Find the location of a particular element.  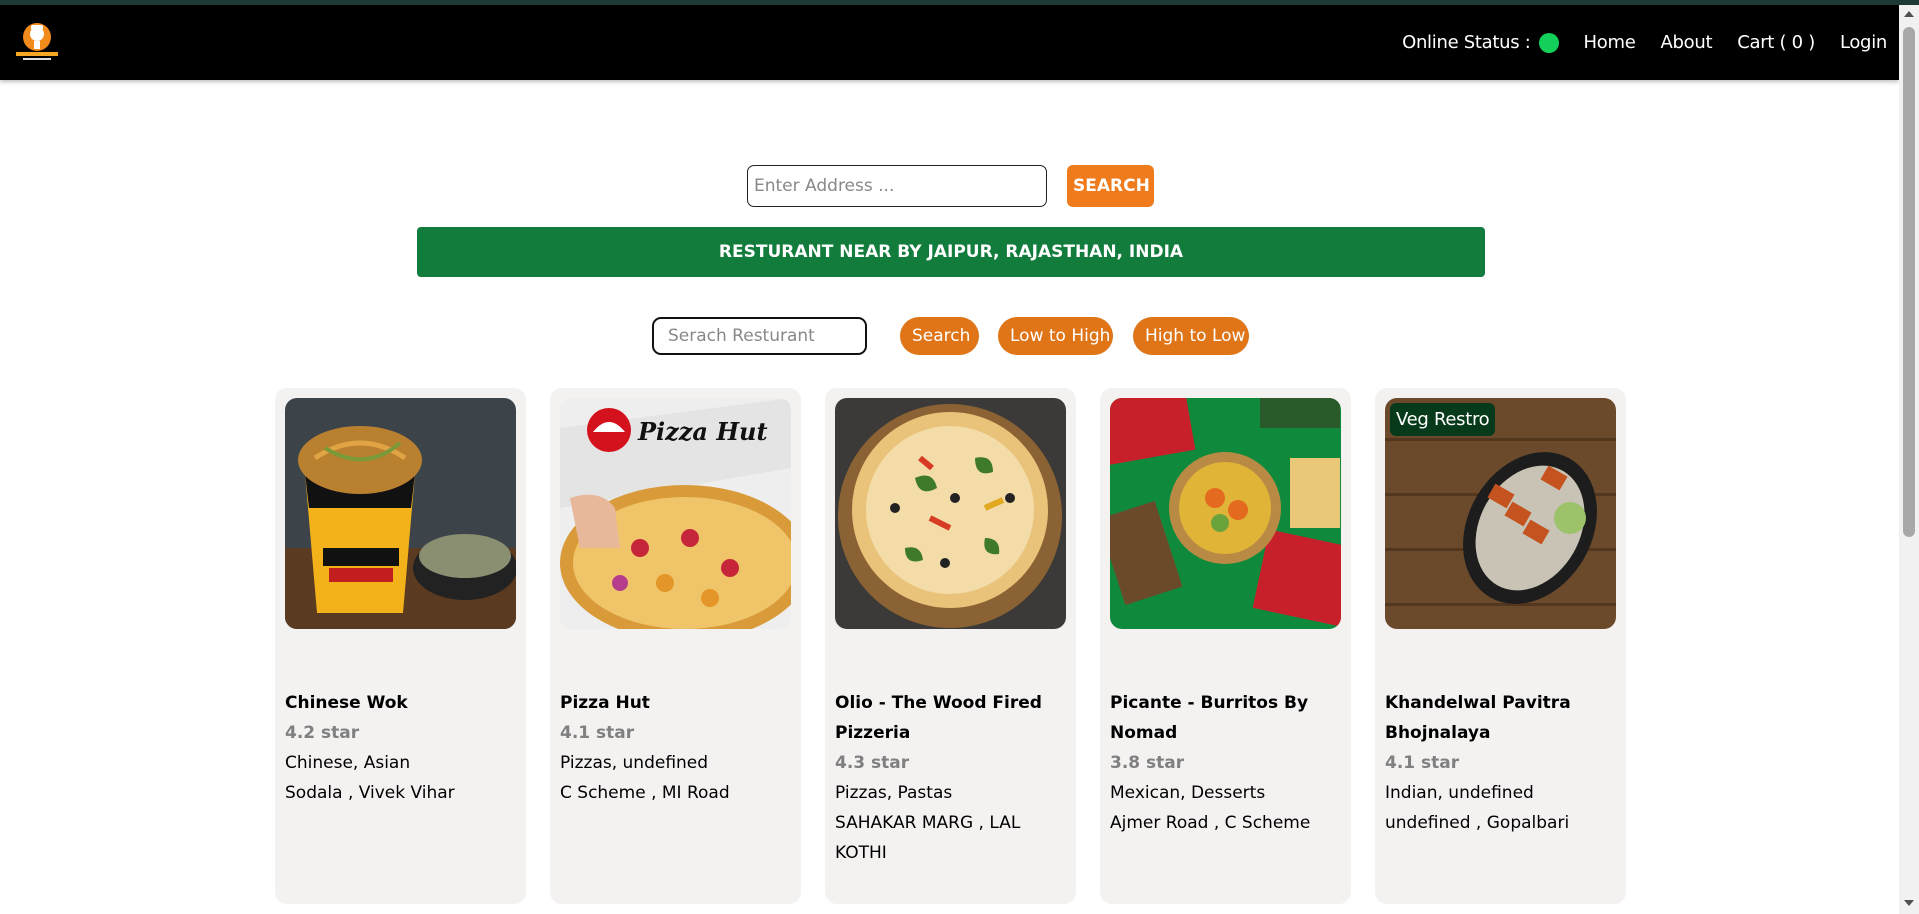

restaurant-name: Chinese Wok is located at coordinates (346, 703).